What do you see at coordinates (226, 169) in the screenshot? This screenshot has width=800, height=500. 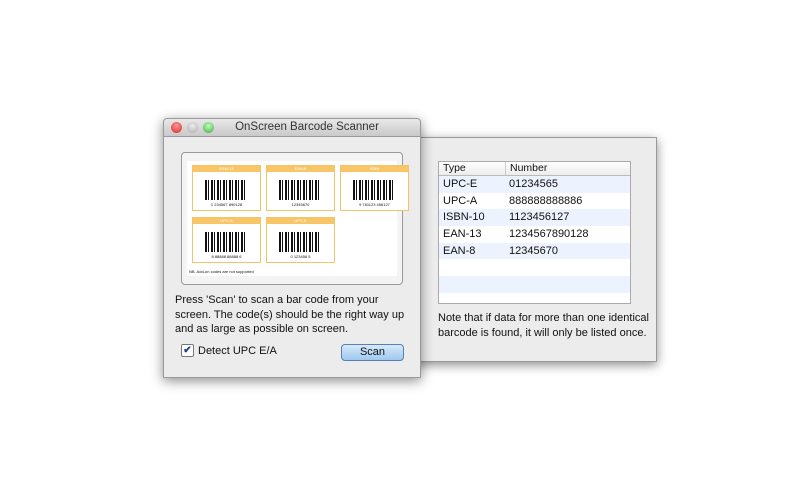 I see `barcode-type: EAN-13` at bounding box center [226, 169].